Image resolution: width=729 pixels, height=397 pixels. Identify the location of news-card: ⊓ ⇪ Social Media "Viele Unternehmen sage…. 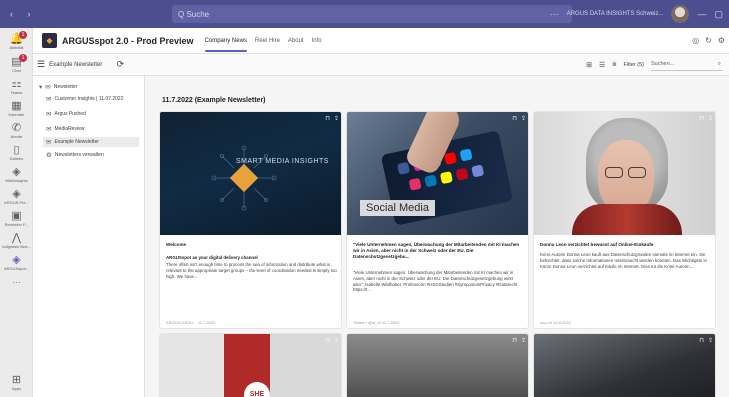
(437, 220).